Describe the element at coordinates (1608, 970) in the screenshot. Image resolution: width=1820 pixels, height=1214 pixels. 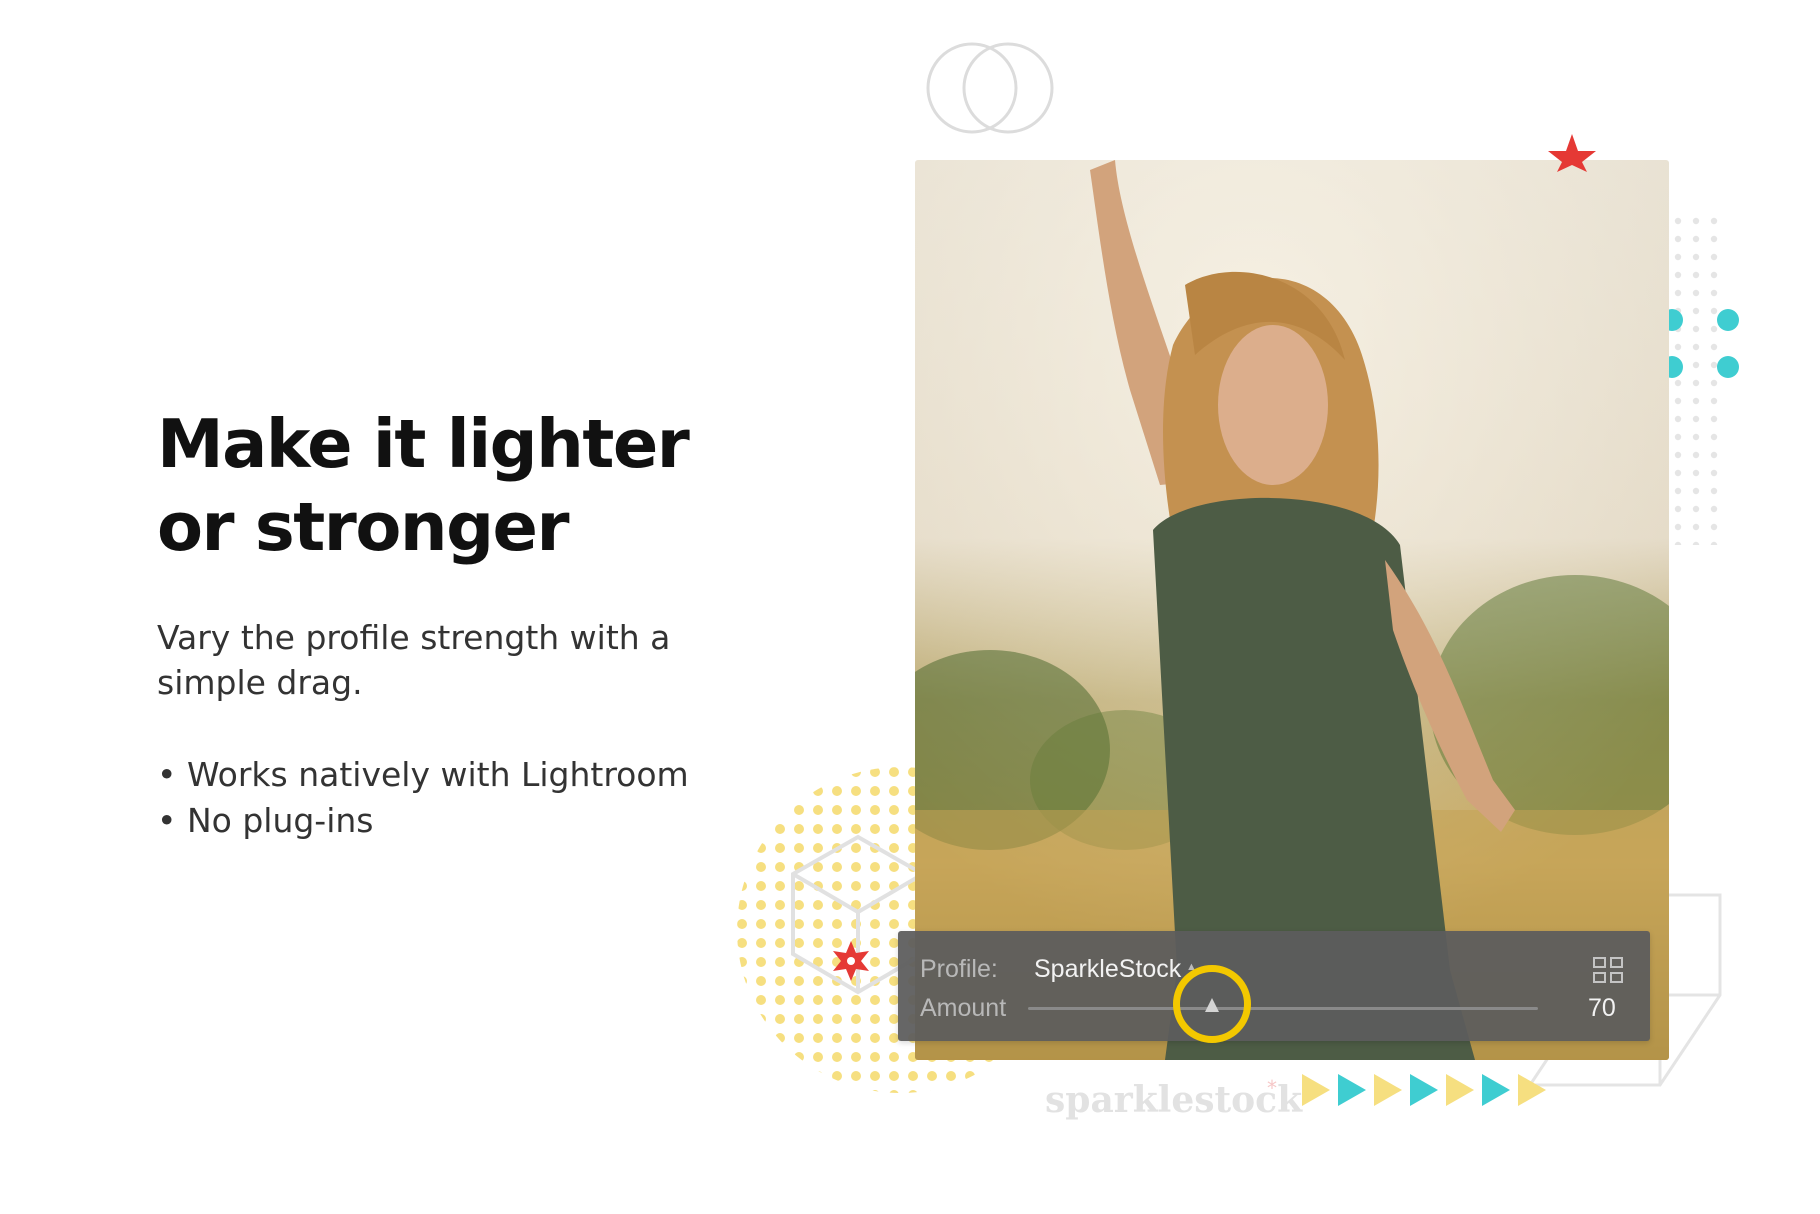
I see `grid-icon` at that location.